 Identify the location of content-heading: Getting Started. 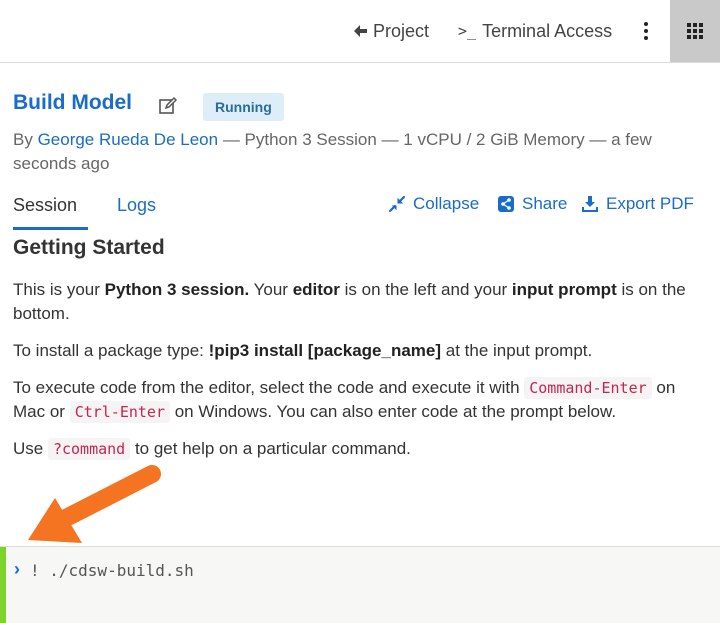
(89, 247).